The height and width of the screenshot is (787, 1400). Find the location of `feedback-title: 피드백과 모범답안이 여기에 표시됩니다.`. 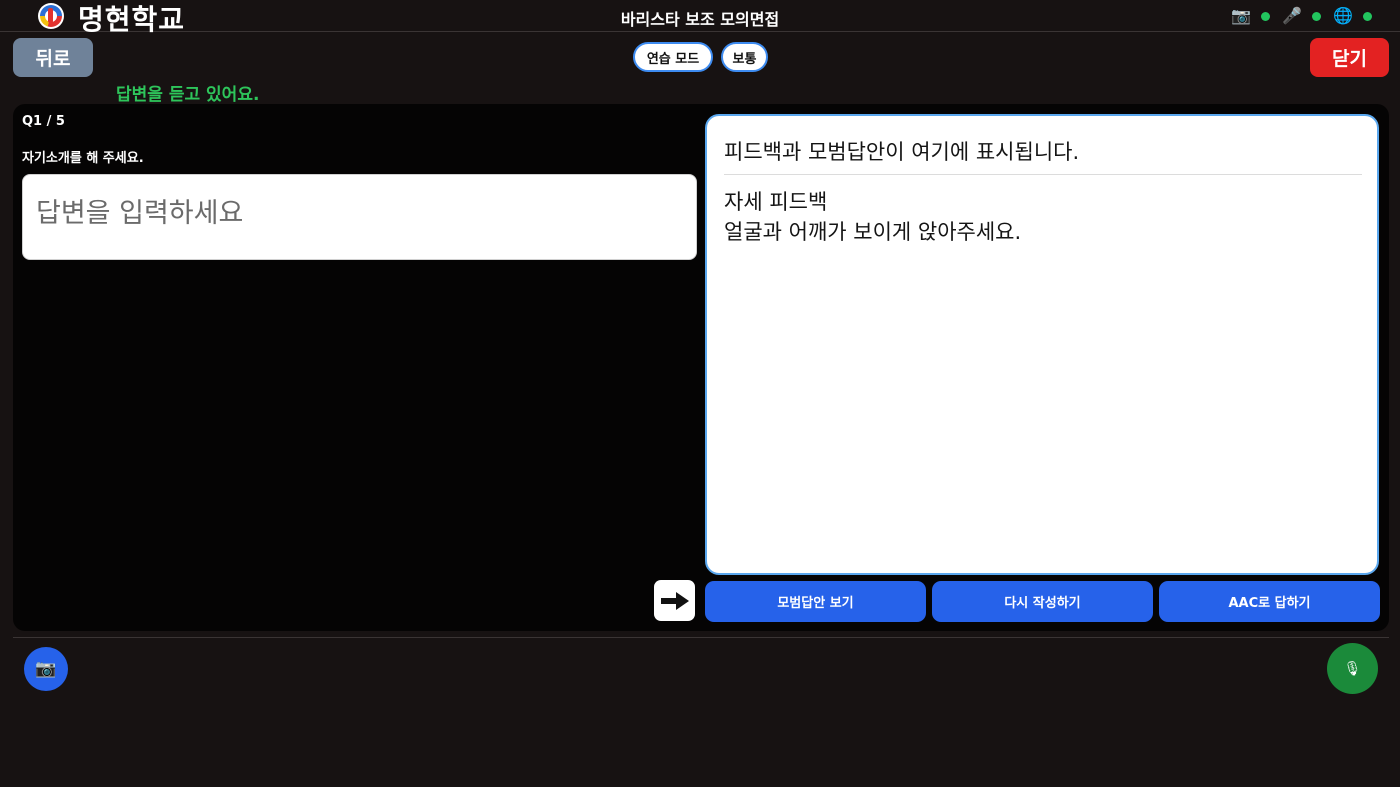

feedback-title: 피드백과 모범답안이 여기에 표시됩니다. is located at coordinates (902, 152).